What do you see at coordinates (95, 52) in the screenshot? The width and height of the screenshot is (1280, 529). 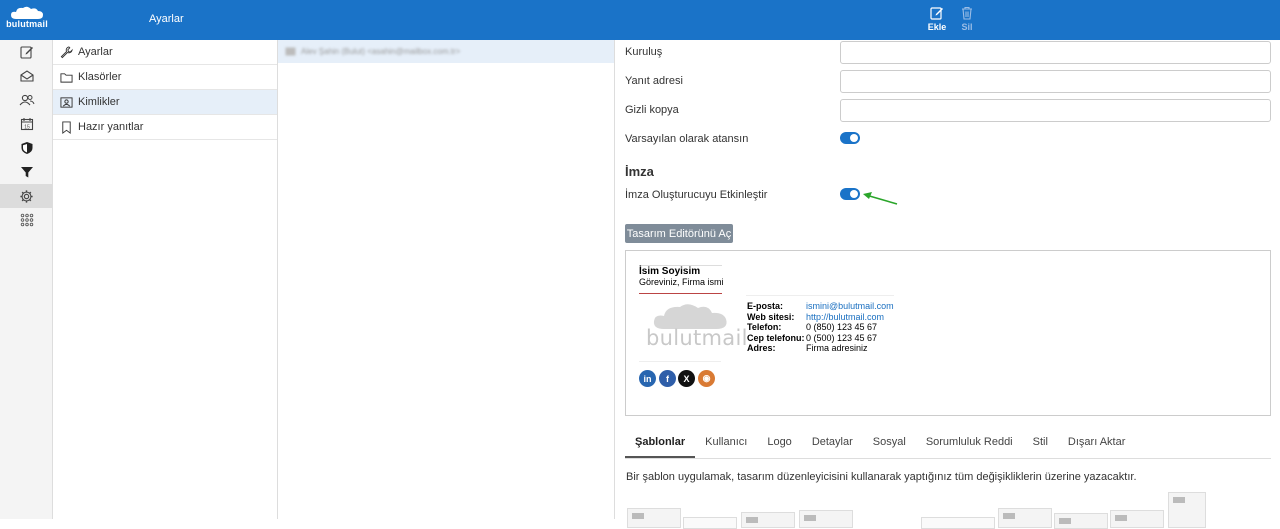 I see `nav-item-label: Ayarlar` at bounding box center [95, 52].